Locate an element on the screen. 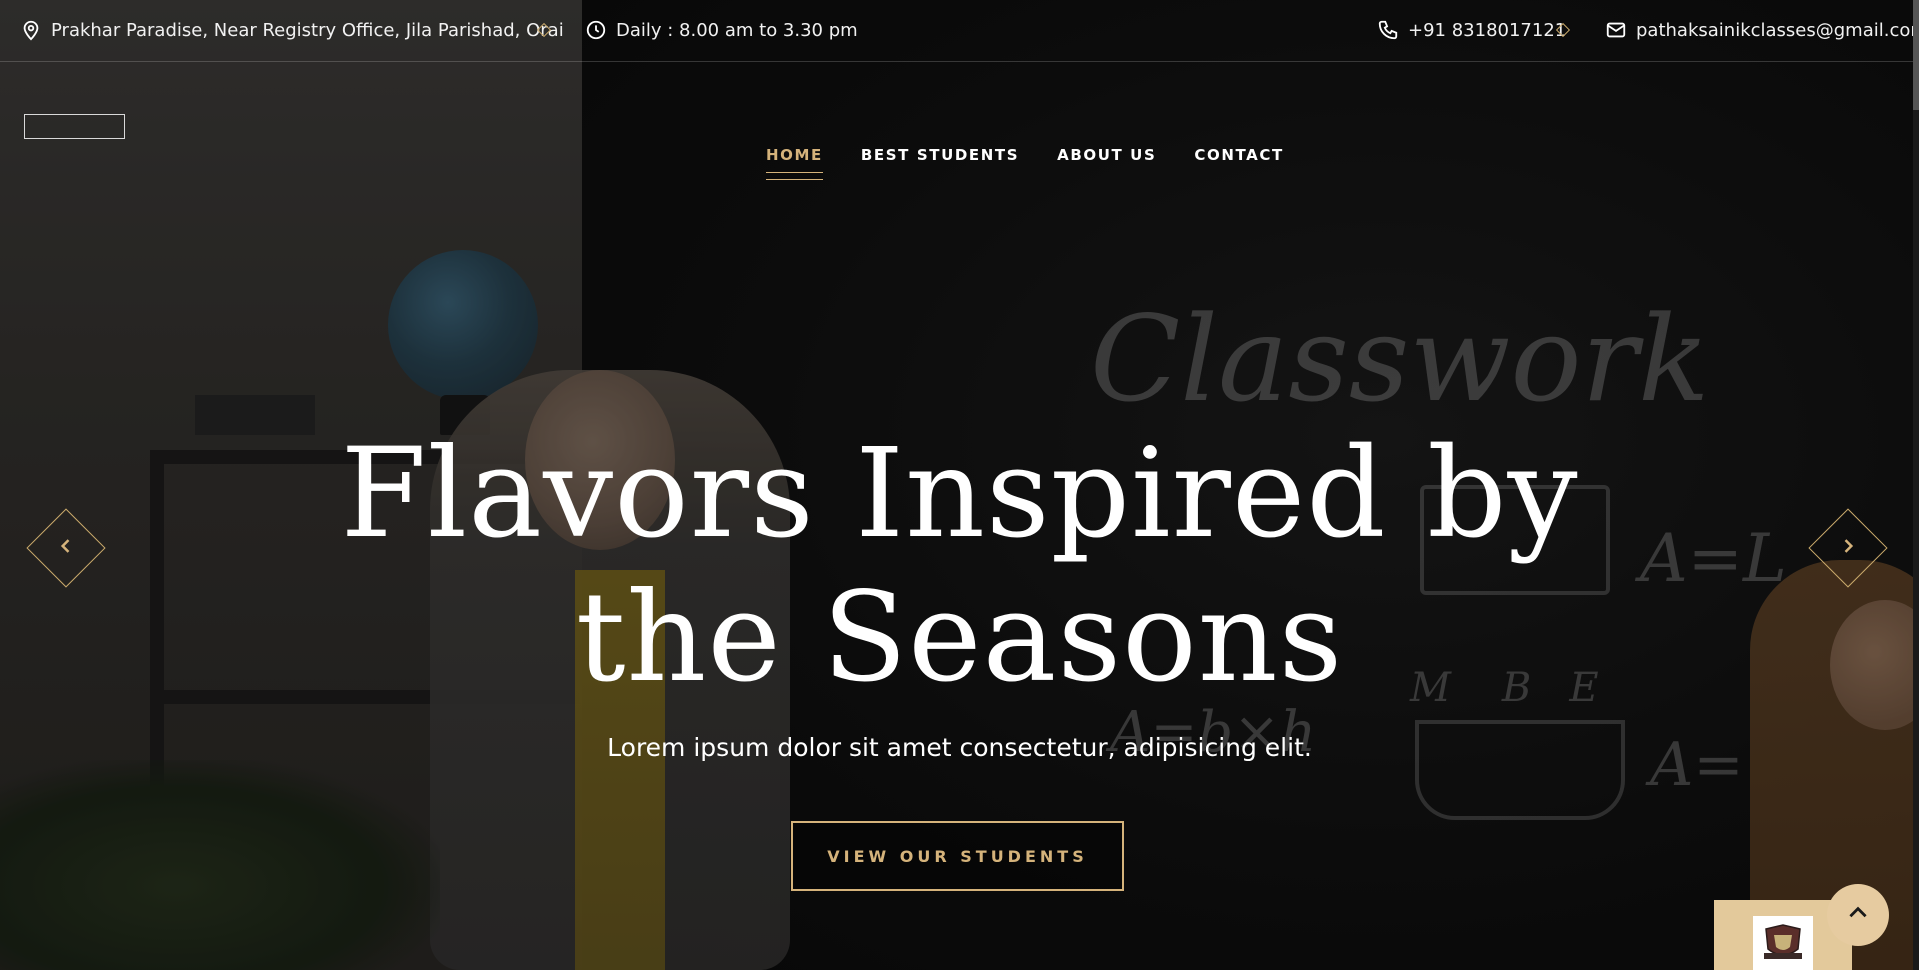 The image size is (1919, 970). back-to-top-button is located at coordinates (1858, 915).